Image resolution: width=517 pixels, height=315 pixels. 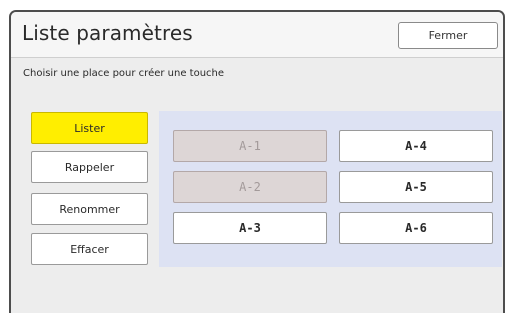 What do you see at coordinates (124, 73) in the screenshot?
I see `instruction-text: Choisir une place pour créer une touche` at bounding box center [124, 73].